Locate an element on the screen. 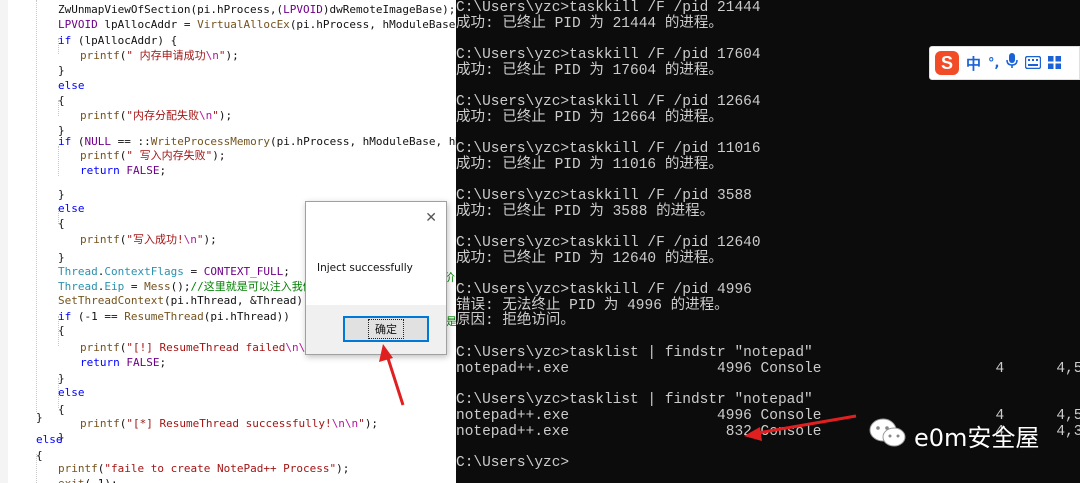 The width and height of the screenshot is (1080, 483). watermark: e0m安全屋 is located at coordinates (953, 435).